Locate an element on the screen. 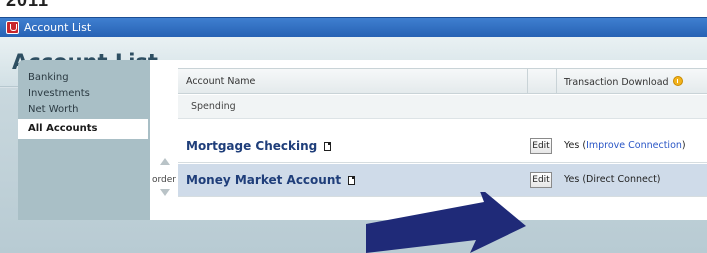  account-name-link: Money Market Account is located at coordinates (271, 180).